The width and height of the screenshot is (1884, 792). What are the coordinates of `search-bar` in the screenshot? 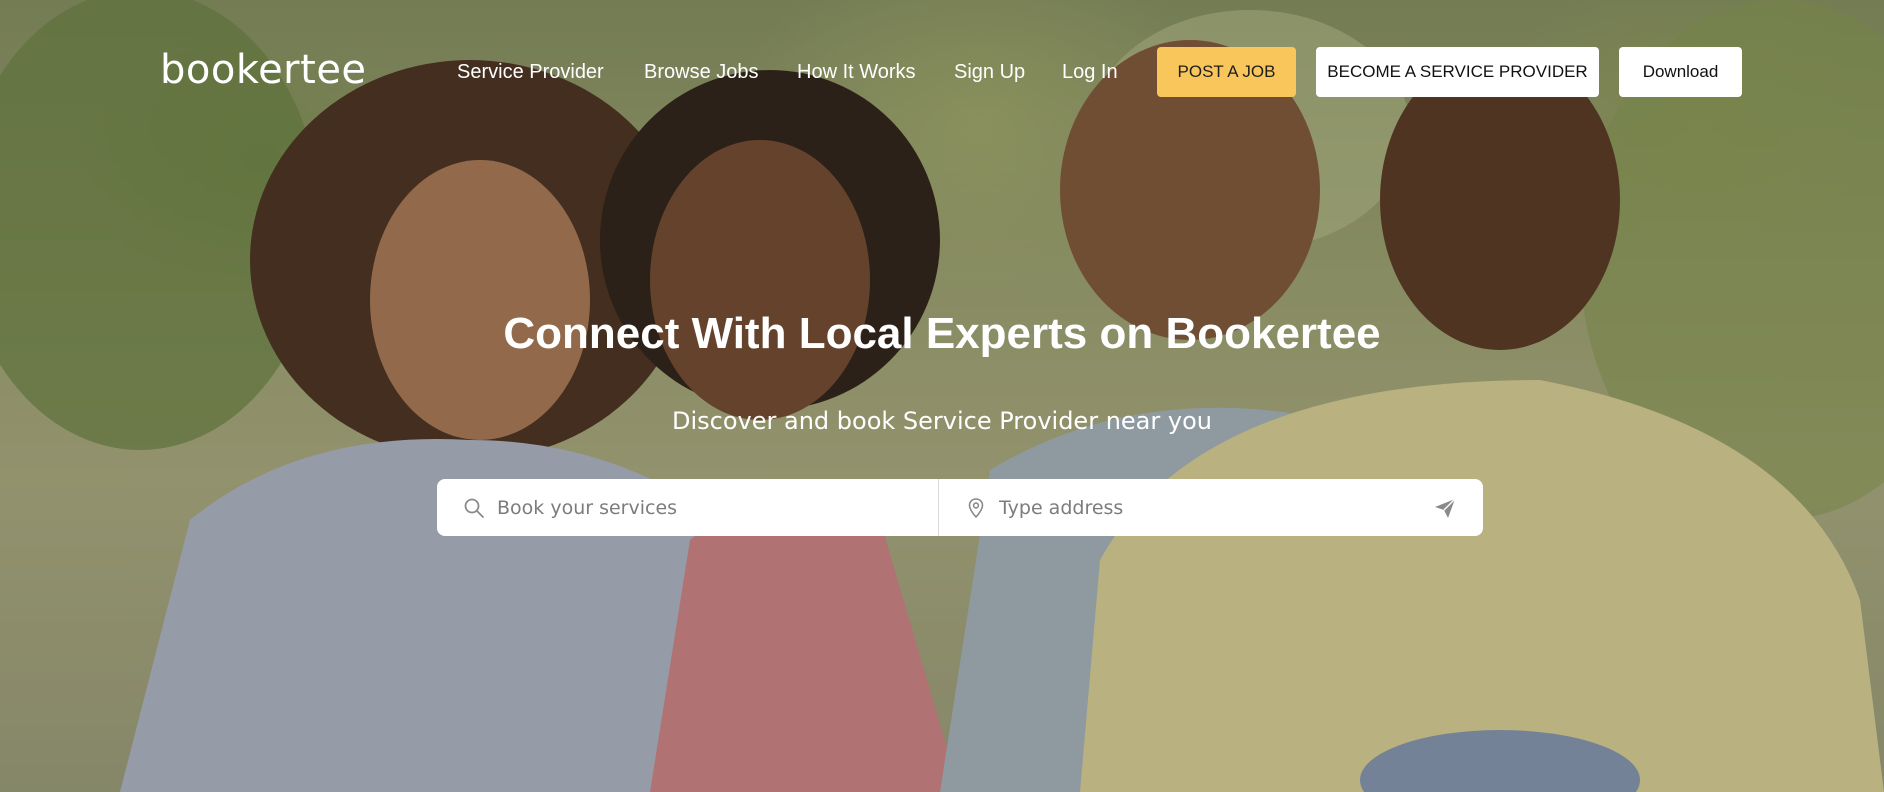 It's located at (960, 507).